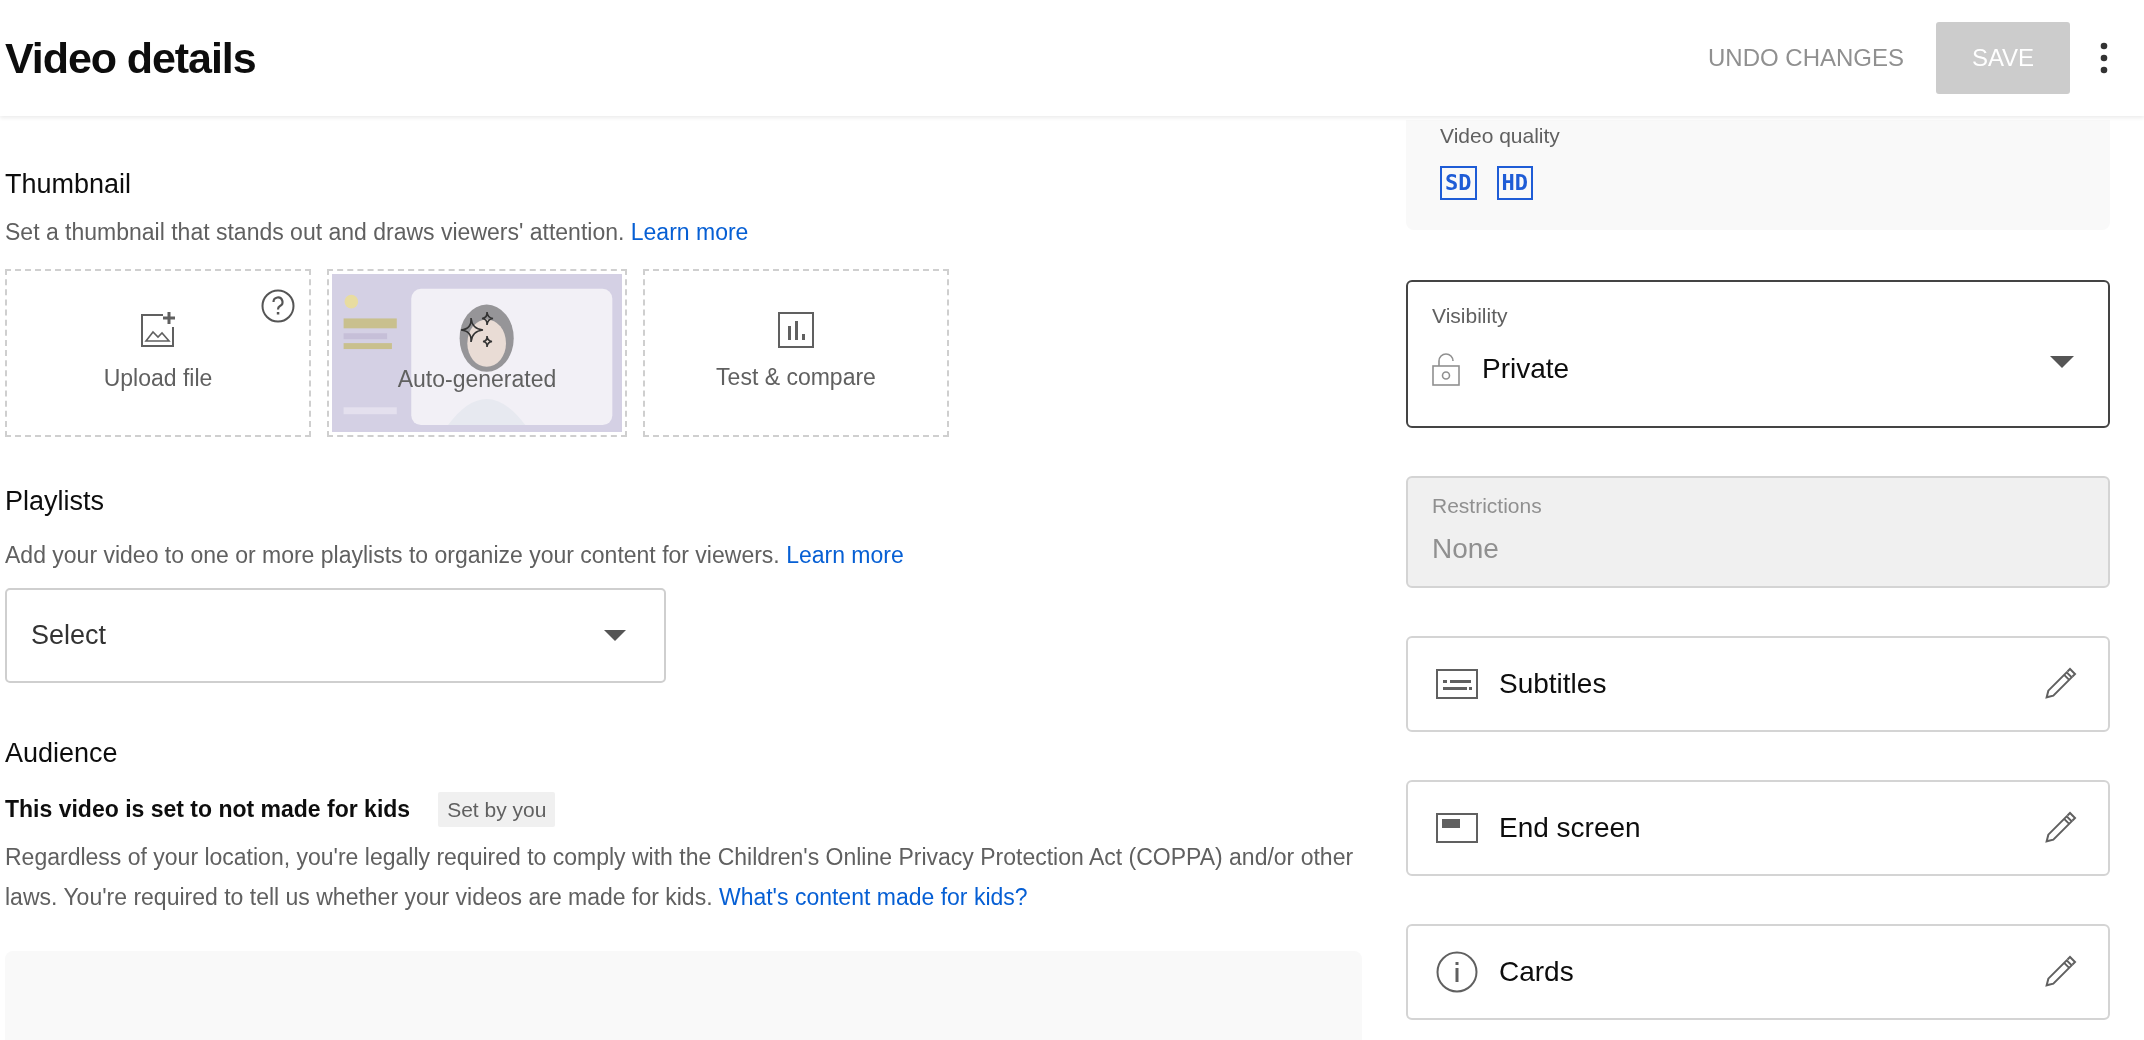 The height and width of the screenshot is (1040, 2144). What do you see at coordinates (1805, 58) in the screenshot?
I see `undo-changes-button: UNDO CHANGES` at bounding box center [1805, 58].